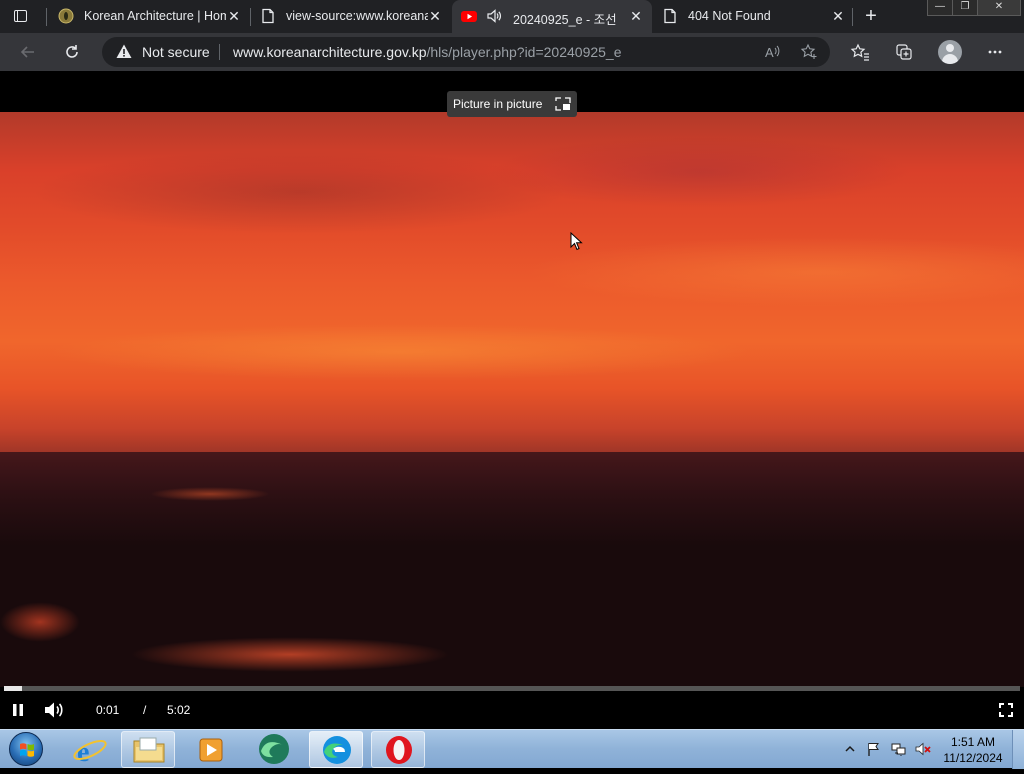 This screenshot has width=1024, height=774. I want to click on minimize-button: —, so click(940, 8).